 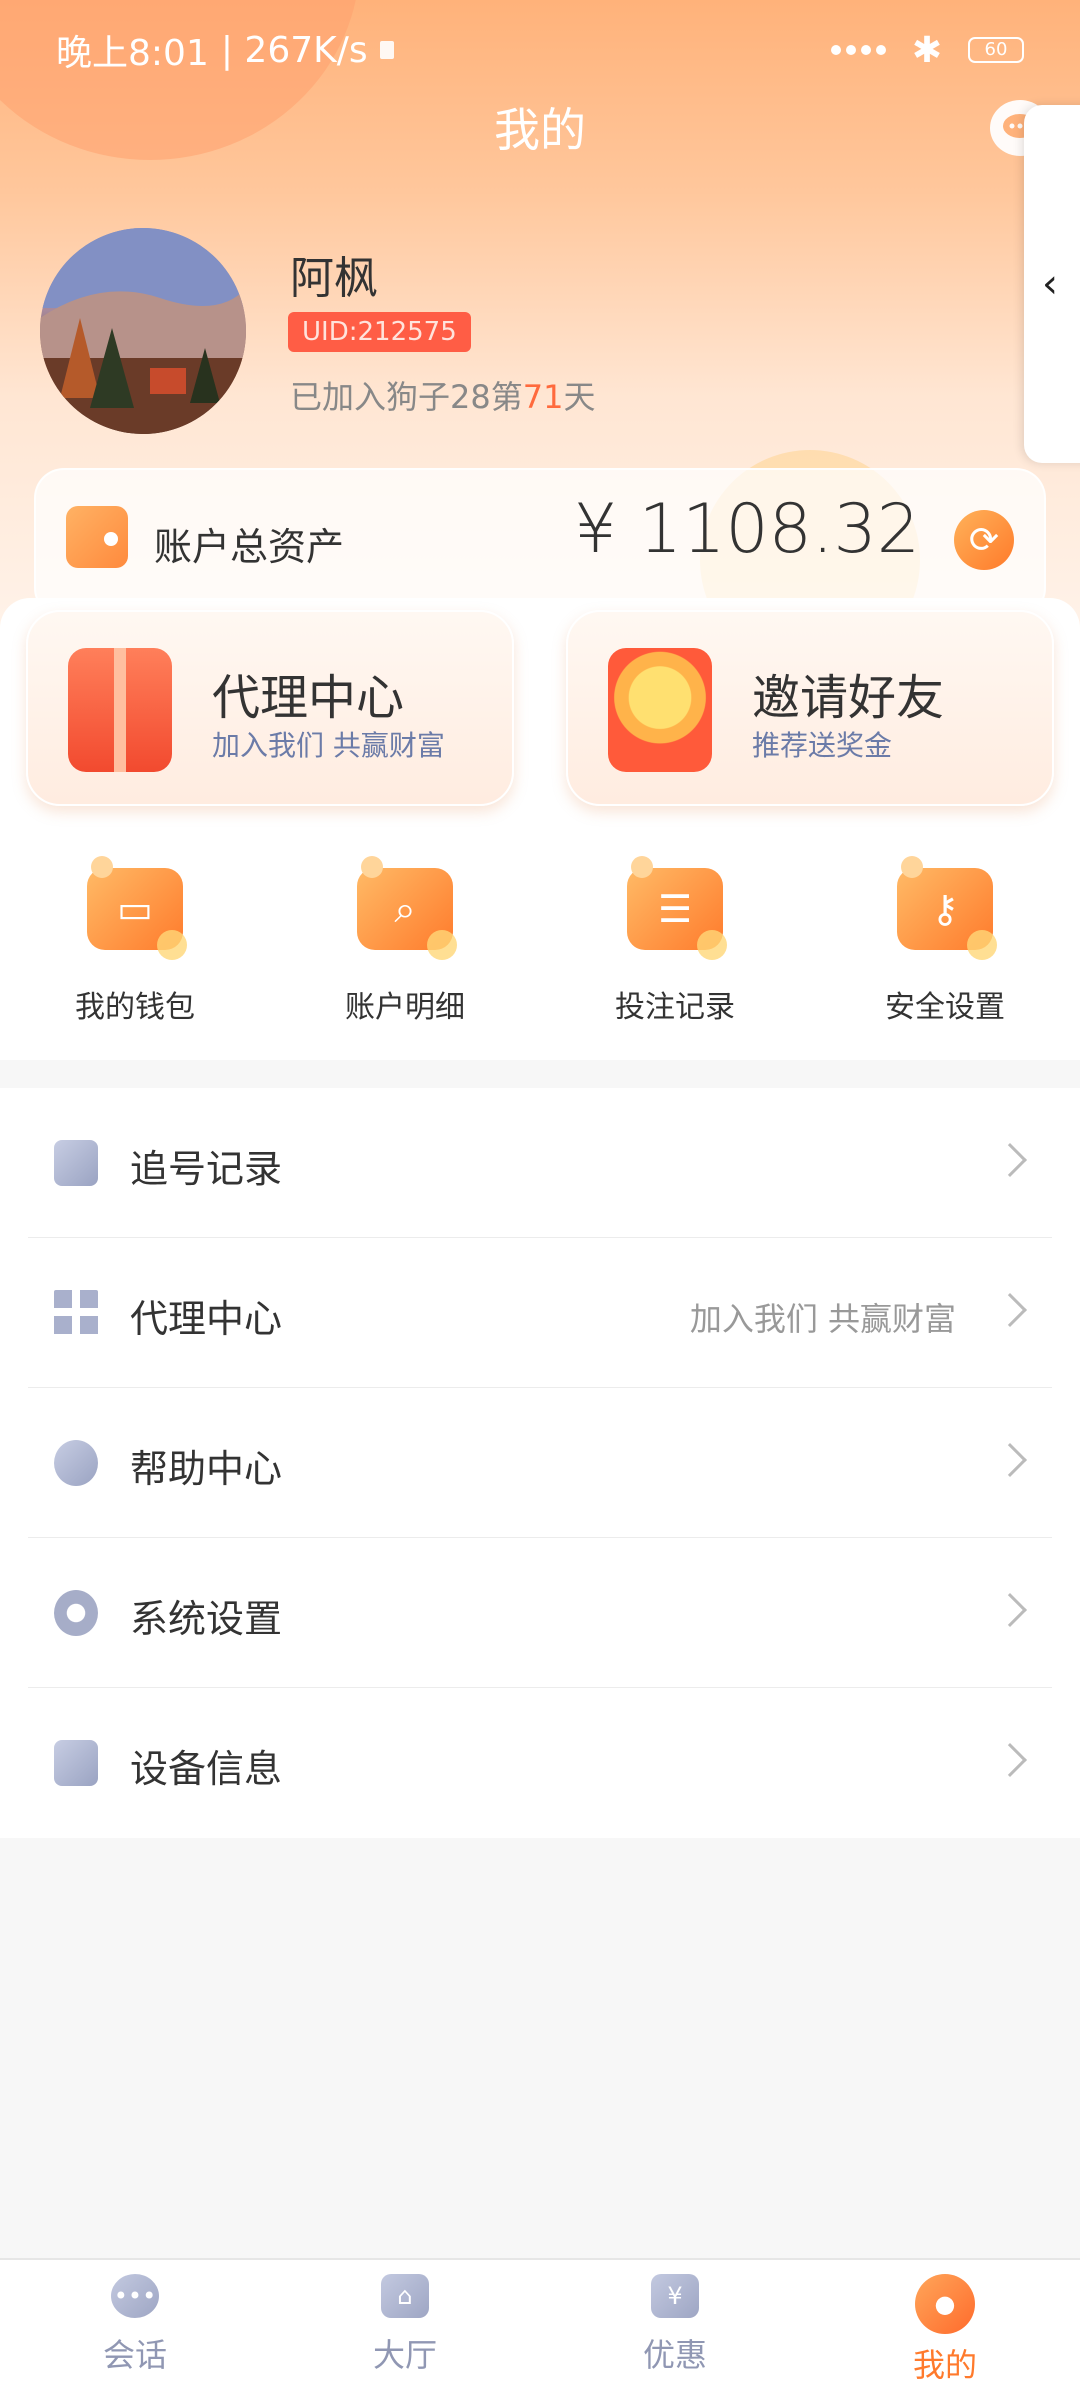 I want to click on joined-days-count: 71, so click(x=543, y=397).